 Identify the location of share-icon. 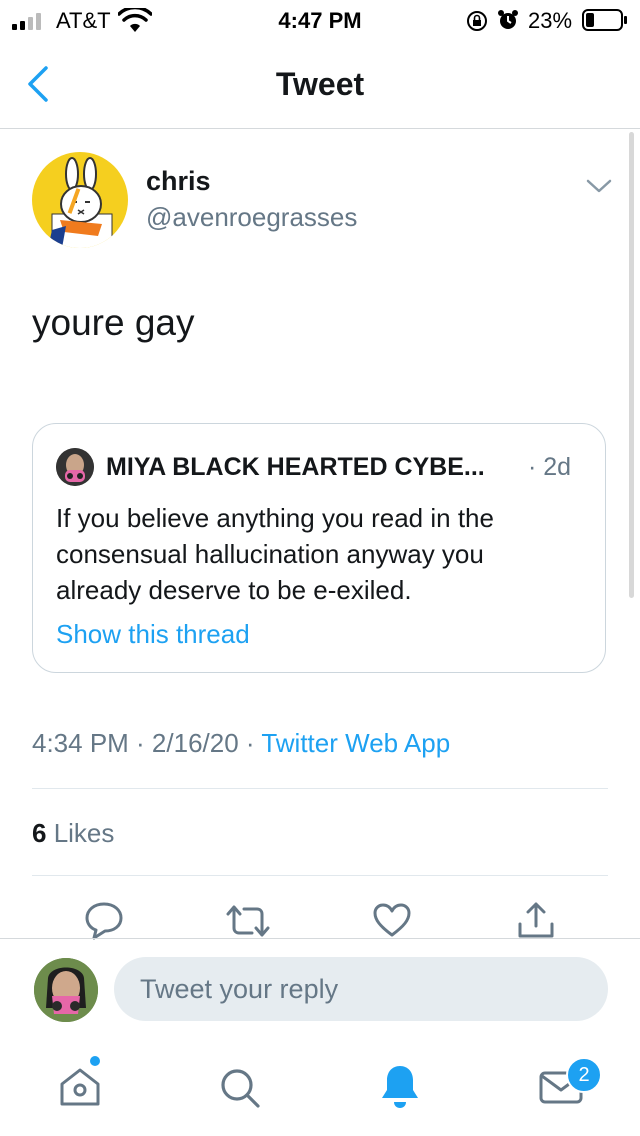
(536, 920).